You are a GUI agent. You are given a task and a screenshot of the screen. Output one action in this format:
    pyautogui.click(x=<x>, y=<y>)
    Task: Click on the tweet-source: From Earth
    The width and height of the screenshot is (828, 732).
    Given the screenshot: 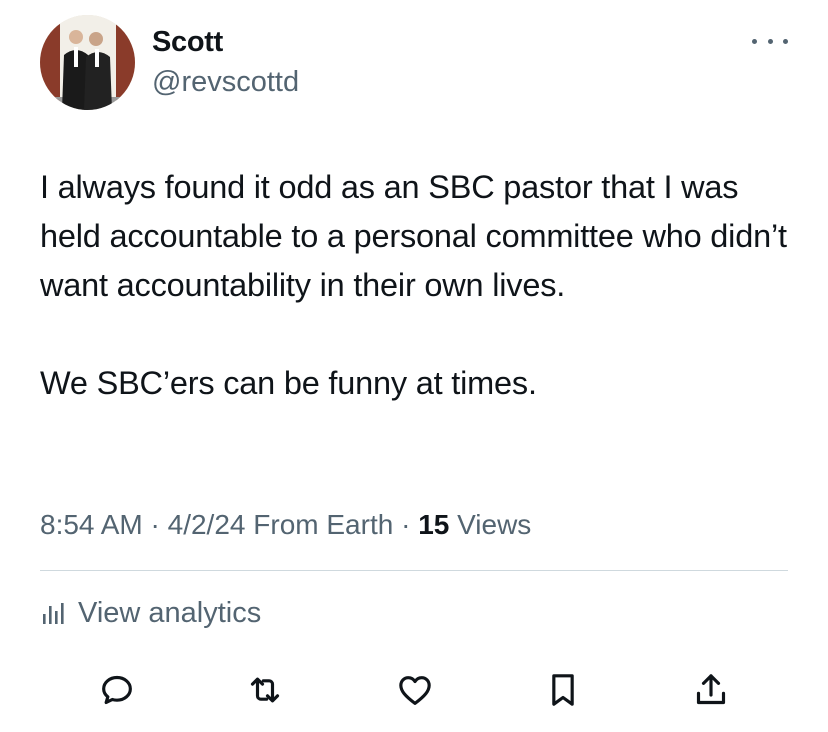 What is the action you would take?
    pyautogui.click(x=319, y=524)
    